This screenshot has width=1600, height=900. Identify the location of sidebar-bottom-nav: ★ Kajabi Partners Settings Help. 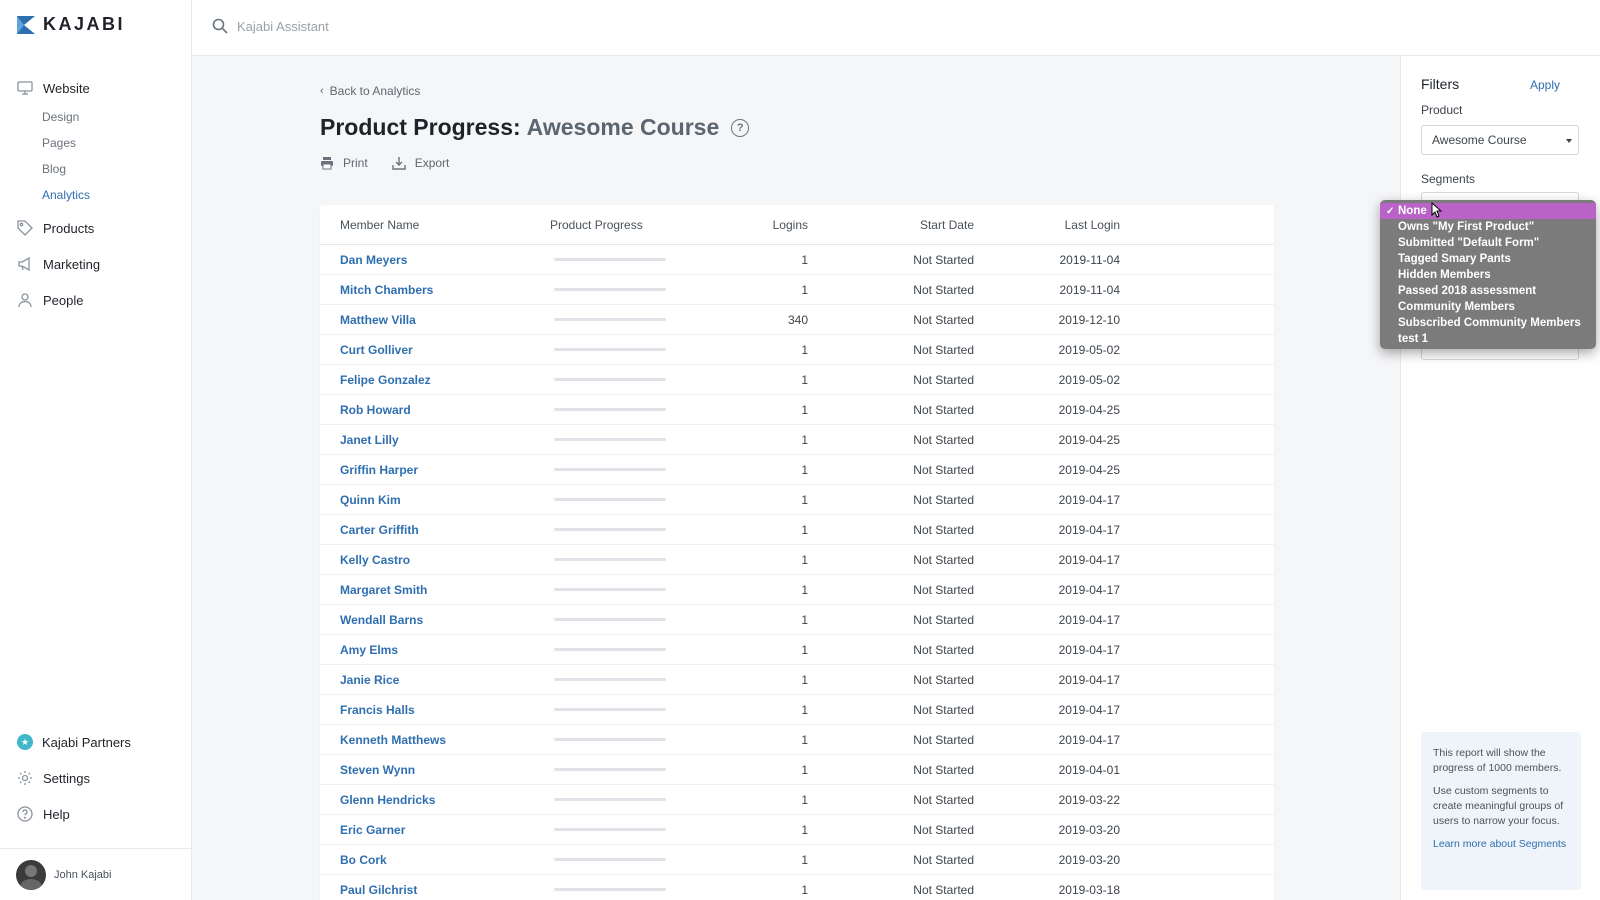
(96, 778).